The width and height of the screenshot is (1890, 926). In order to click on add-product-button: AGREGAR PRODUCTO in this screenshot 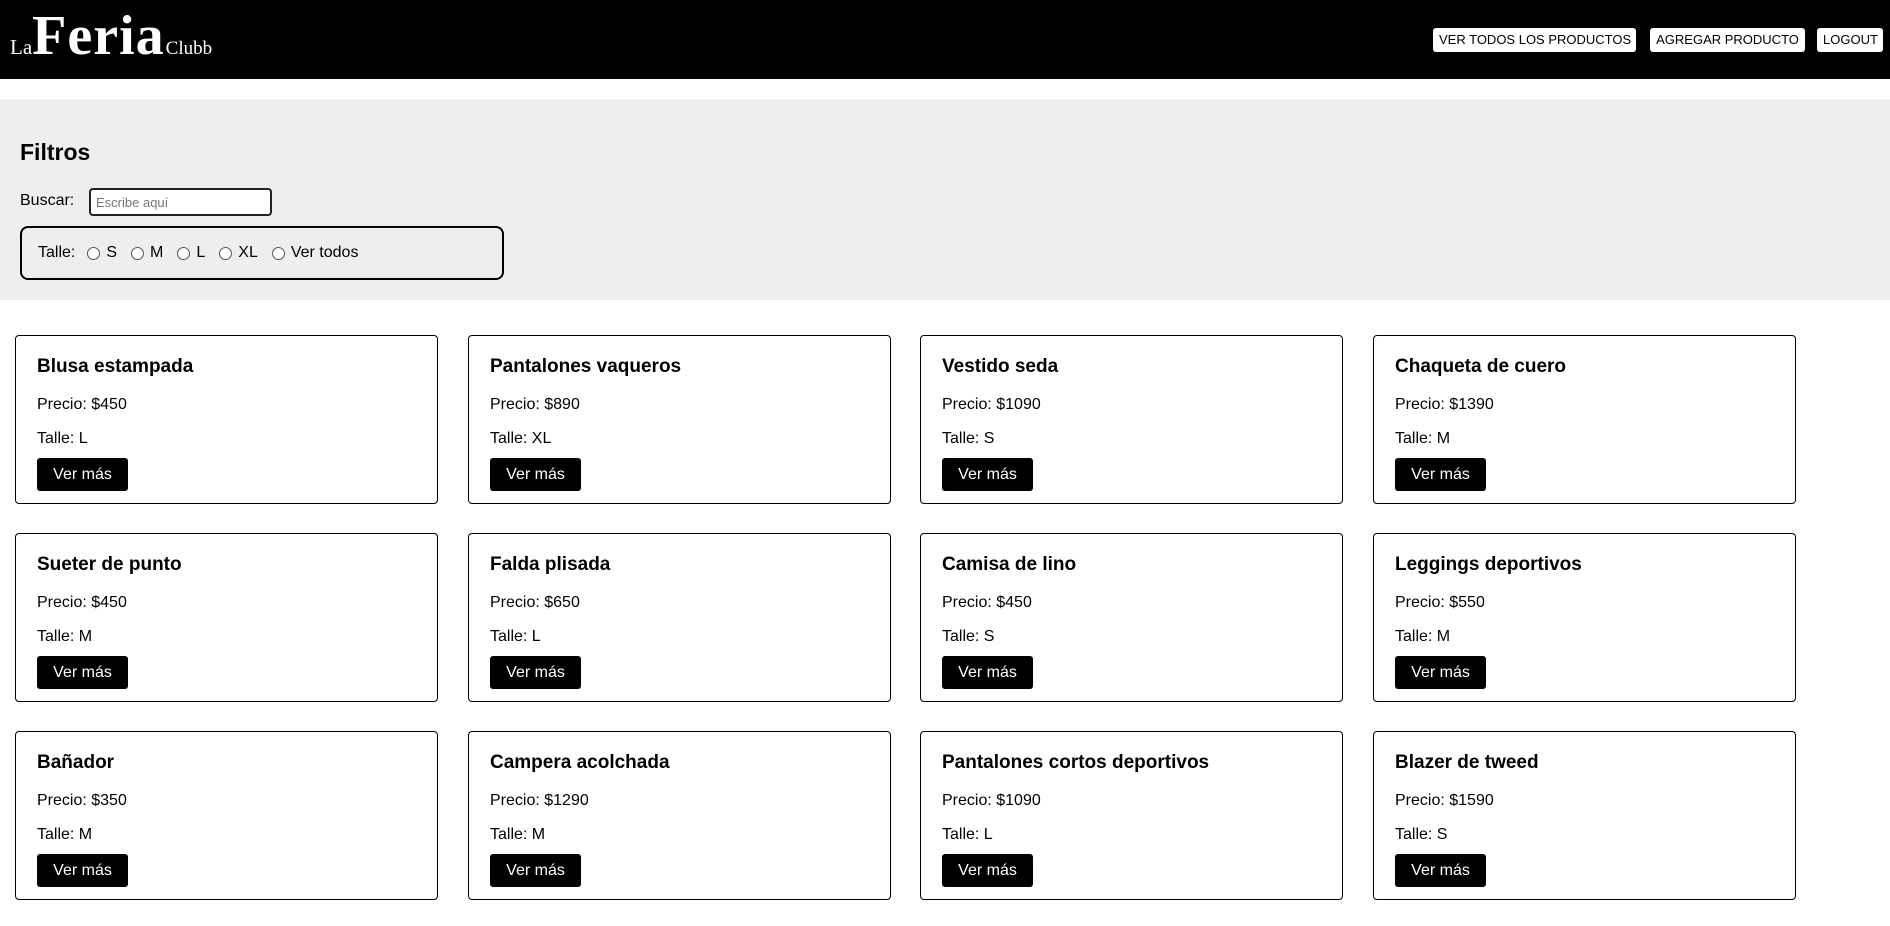, I will do `click(1727, 40)`.